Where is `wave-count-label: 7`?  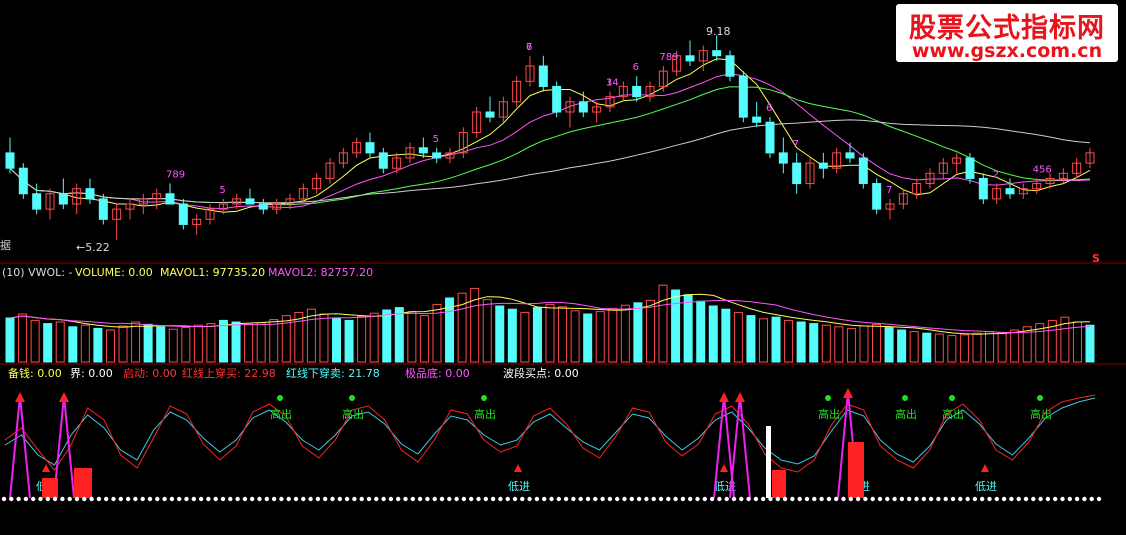
wave-count-label: 7 is located at coordinates (889, 190).